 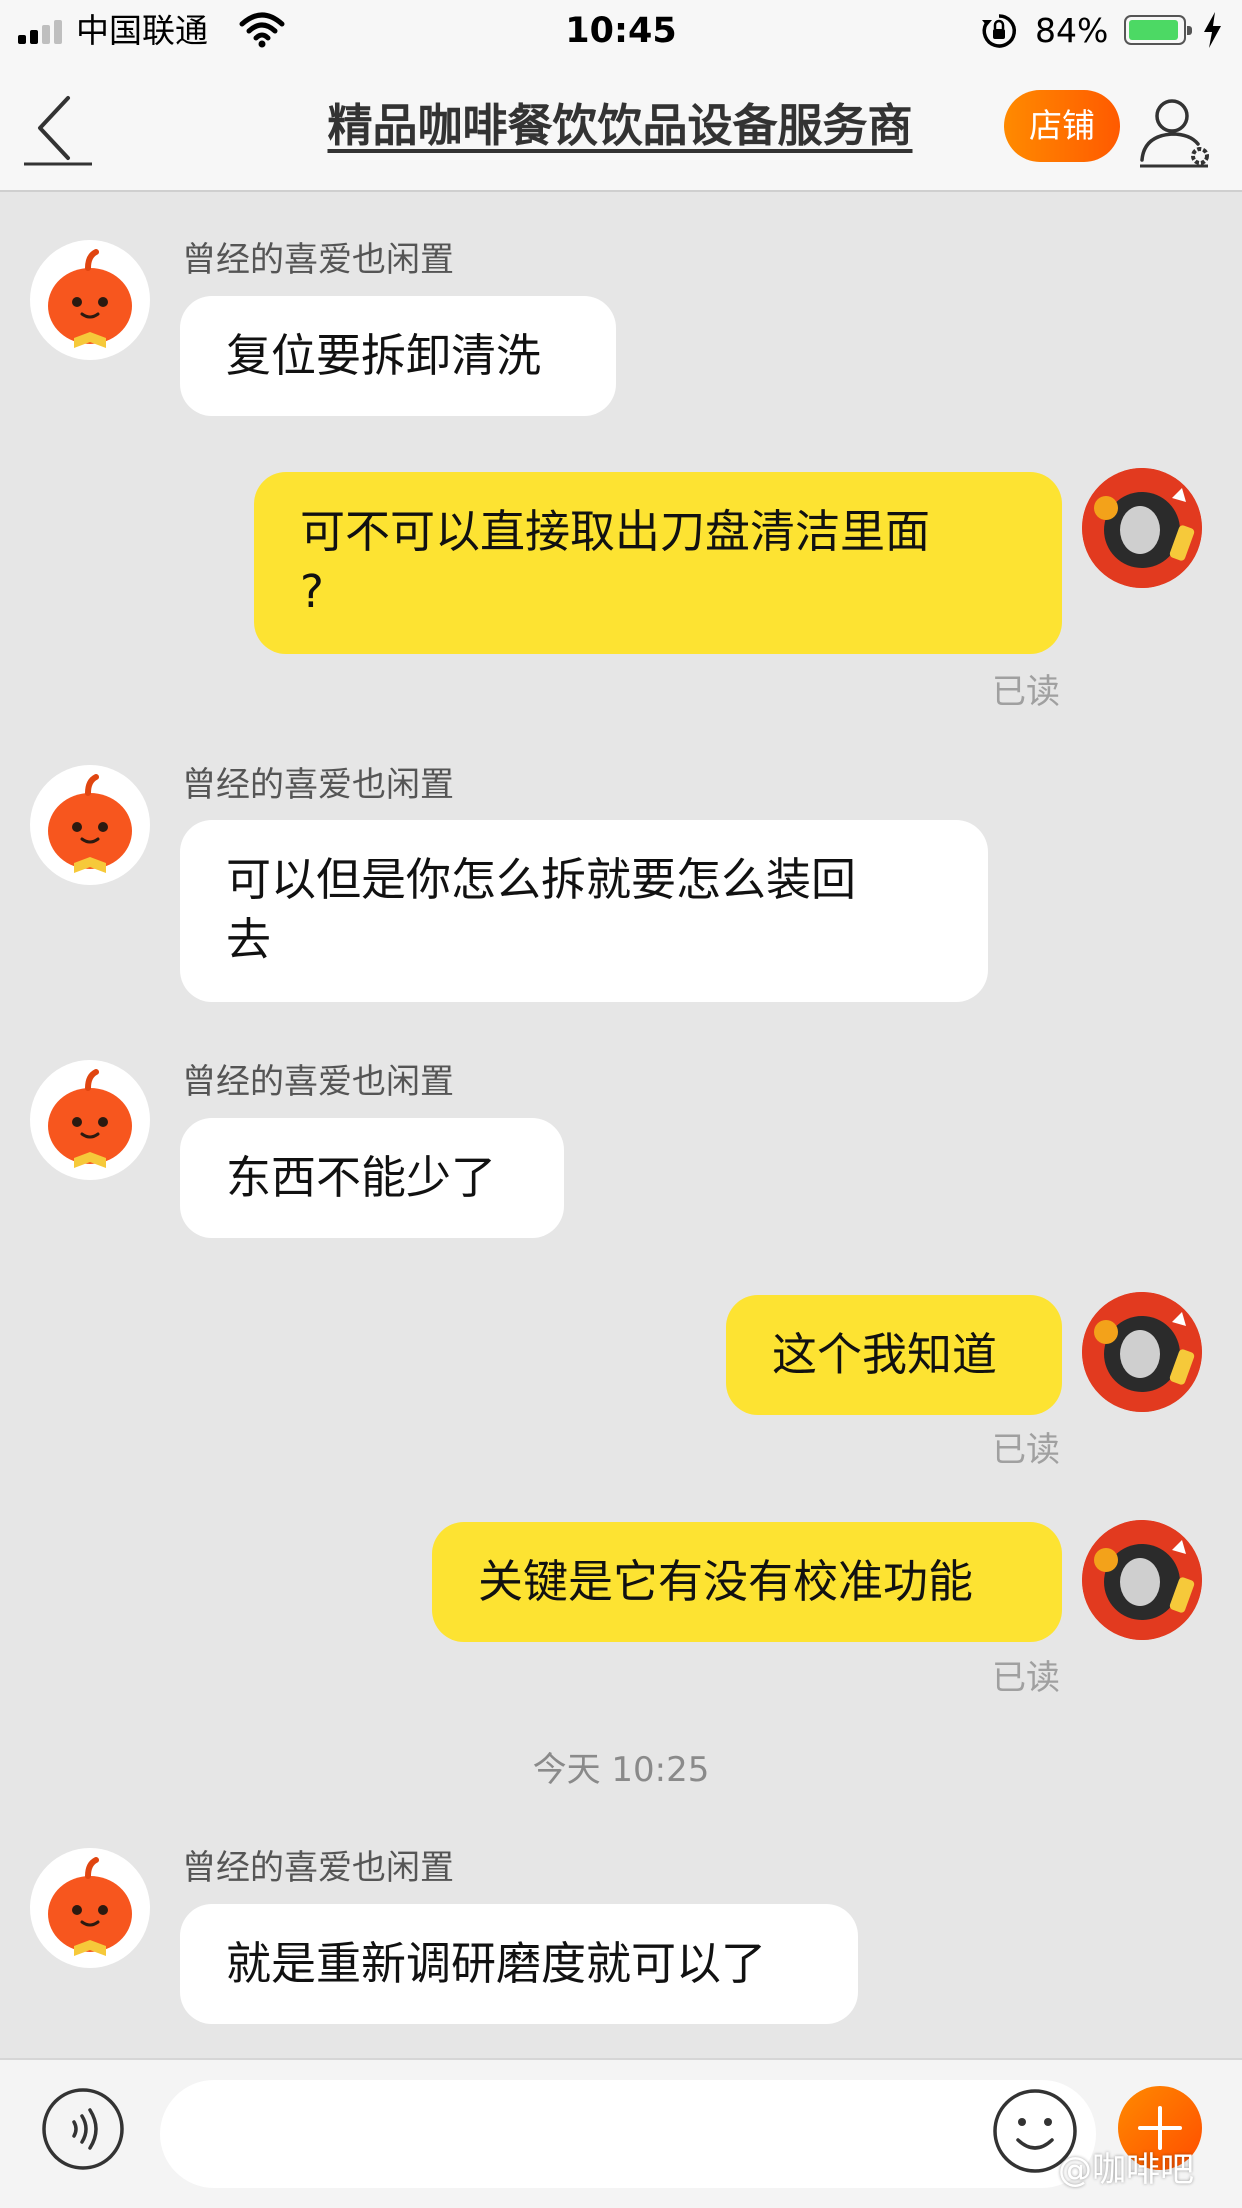 What do you see at coordinates (615, 531) in the screenshot?
I see `message-text-line: 可不可以直接取出刀盘清洁里面` at bounding box center [615, 531].